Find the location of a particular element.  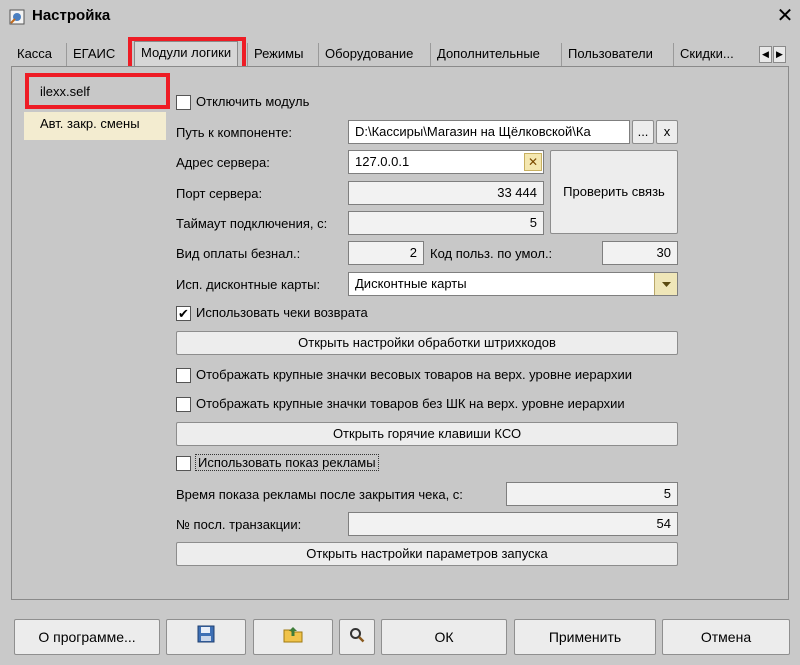

close-icon: ✕ is located at coordinates (785, 16).